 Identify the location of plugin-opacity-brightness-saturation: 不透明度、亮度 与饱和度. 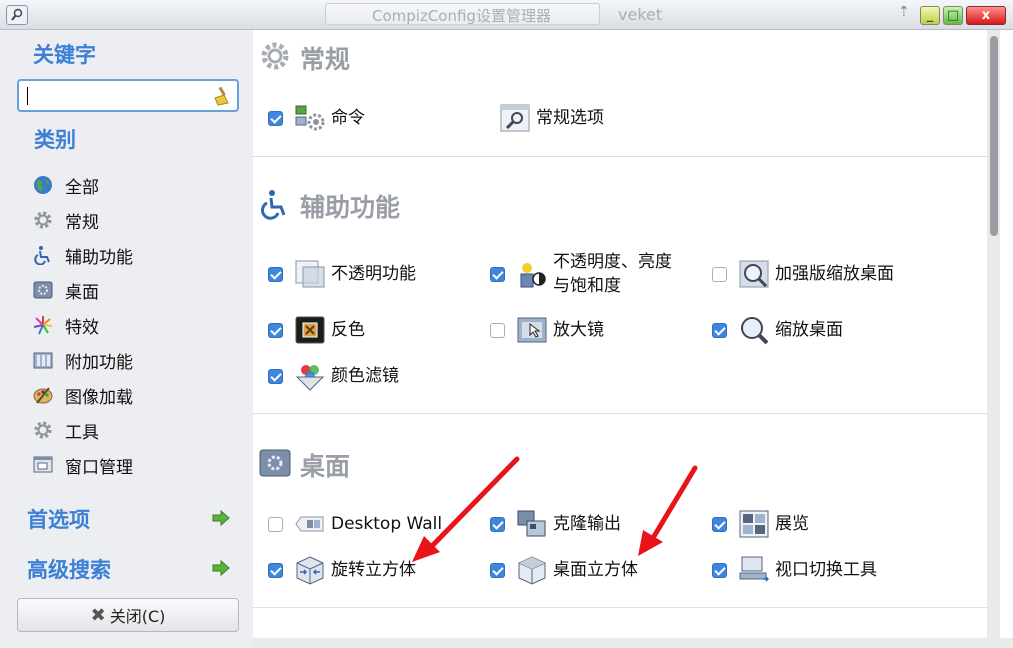
(581, 274).